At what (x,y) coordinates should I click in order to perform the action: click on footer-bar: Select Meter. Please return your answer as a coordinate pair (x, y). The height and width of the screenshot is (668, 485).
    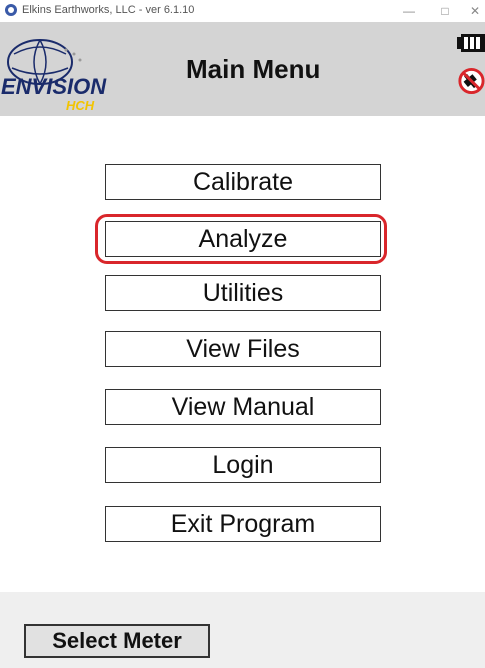
    Looking at the image, I should click on (242, 630).